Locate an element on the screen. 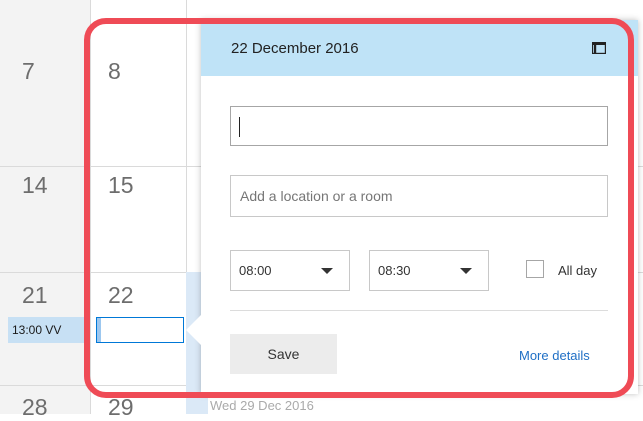 This screenshot has height=421, width=643. end-time-select: 08:30 is located at coordinates (429, 270).